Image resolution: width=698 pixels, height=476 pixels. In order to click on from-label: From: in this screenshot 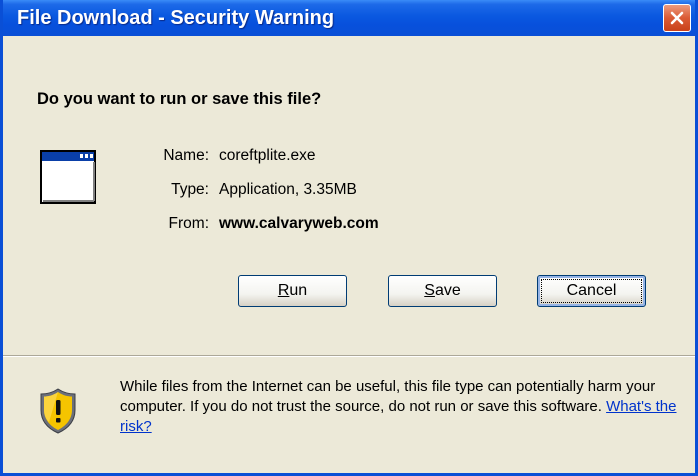, I will do `click(188, 223)`.